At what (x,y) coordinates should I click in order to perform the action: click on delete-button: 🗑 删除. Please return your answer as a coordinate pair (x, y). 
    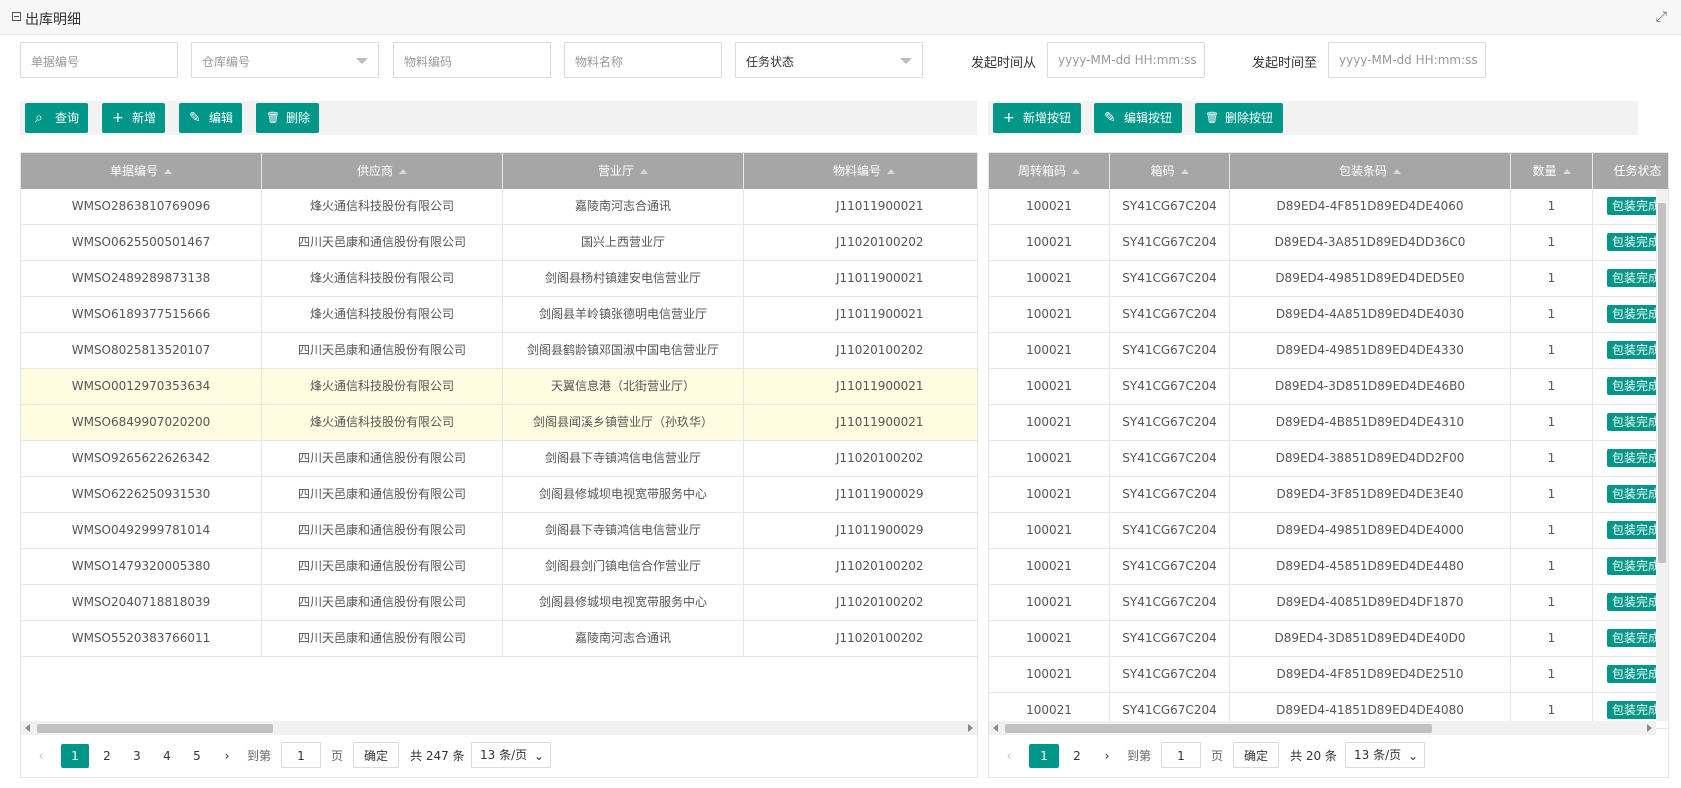
    Looking at the image, I should click on (287, 118).